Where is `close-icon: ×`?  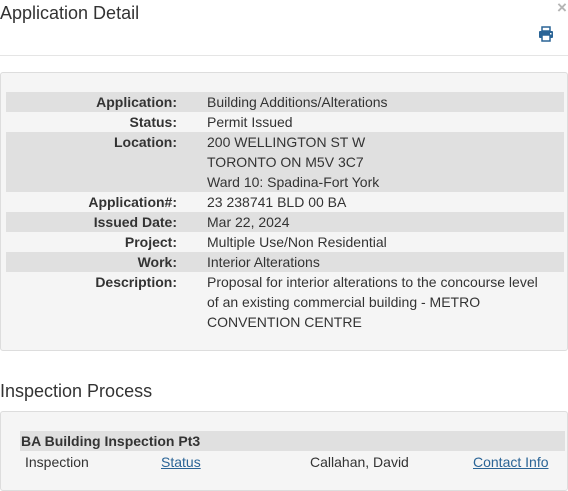 close-icon: × is located at coordinates (562, 8).